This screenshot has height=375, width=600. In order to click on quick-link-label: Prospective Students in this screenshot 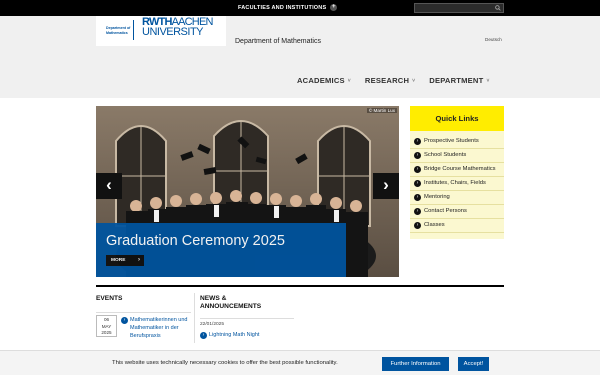, I will do `click(451, 141)`.